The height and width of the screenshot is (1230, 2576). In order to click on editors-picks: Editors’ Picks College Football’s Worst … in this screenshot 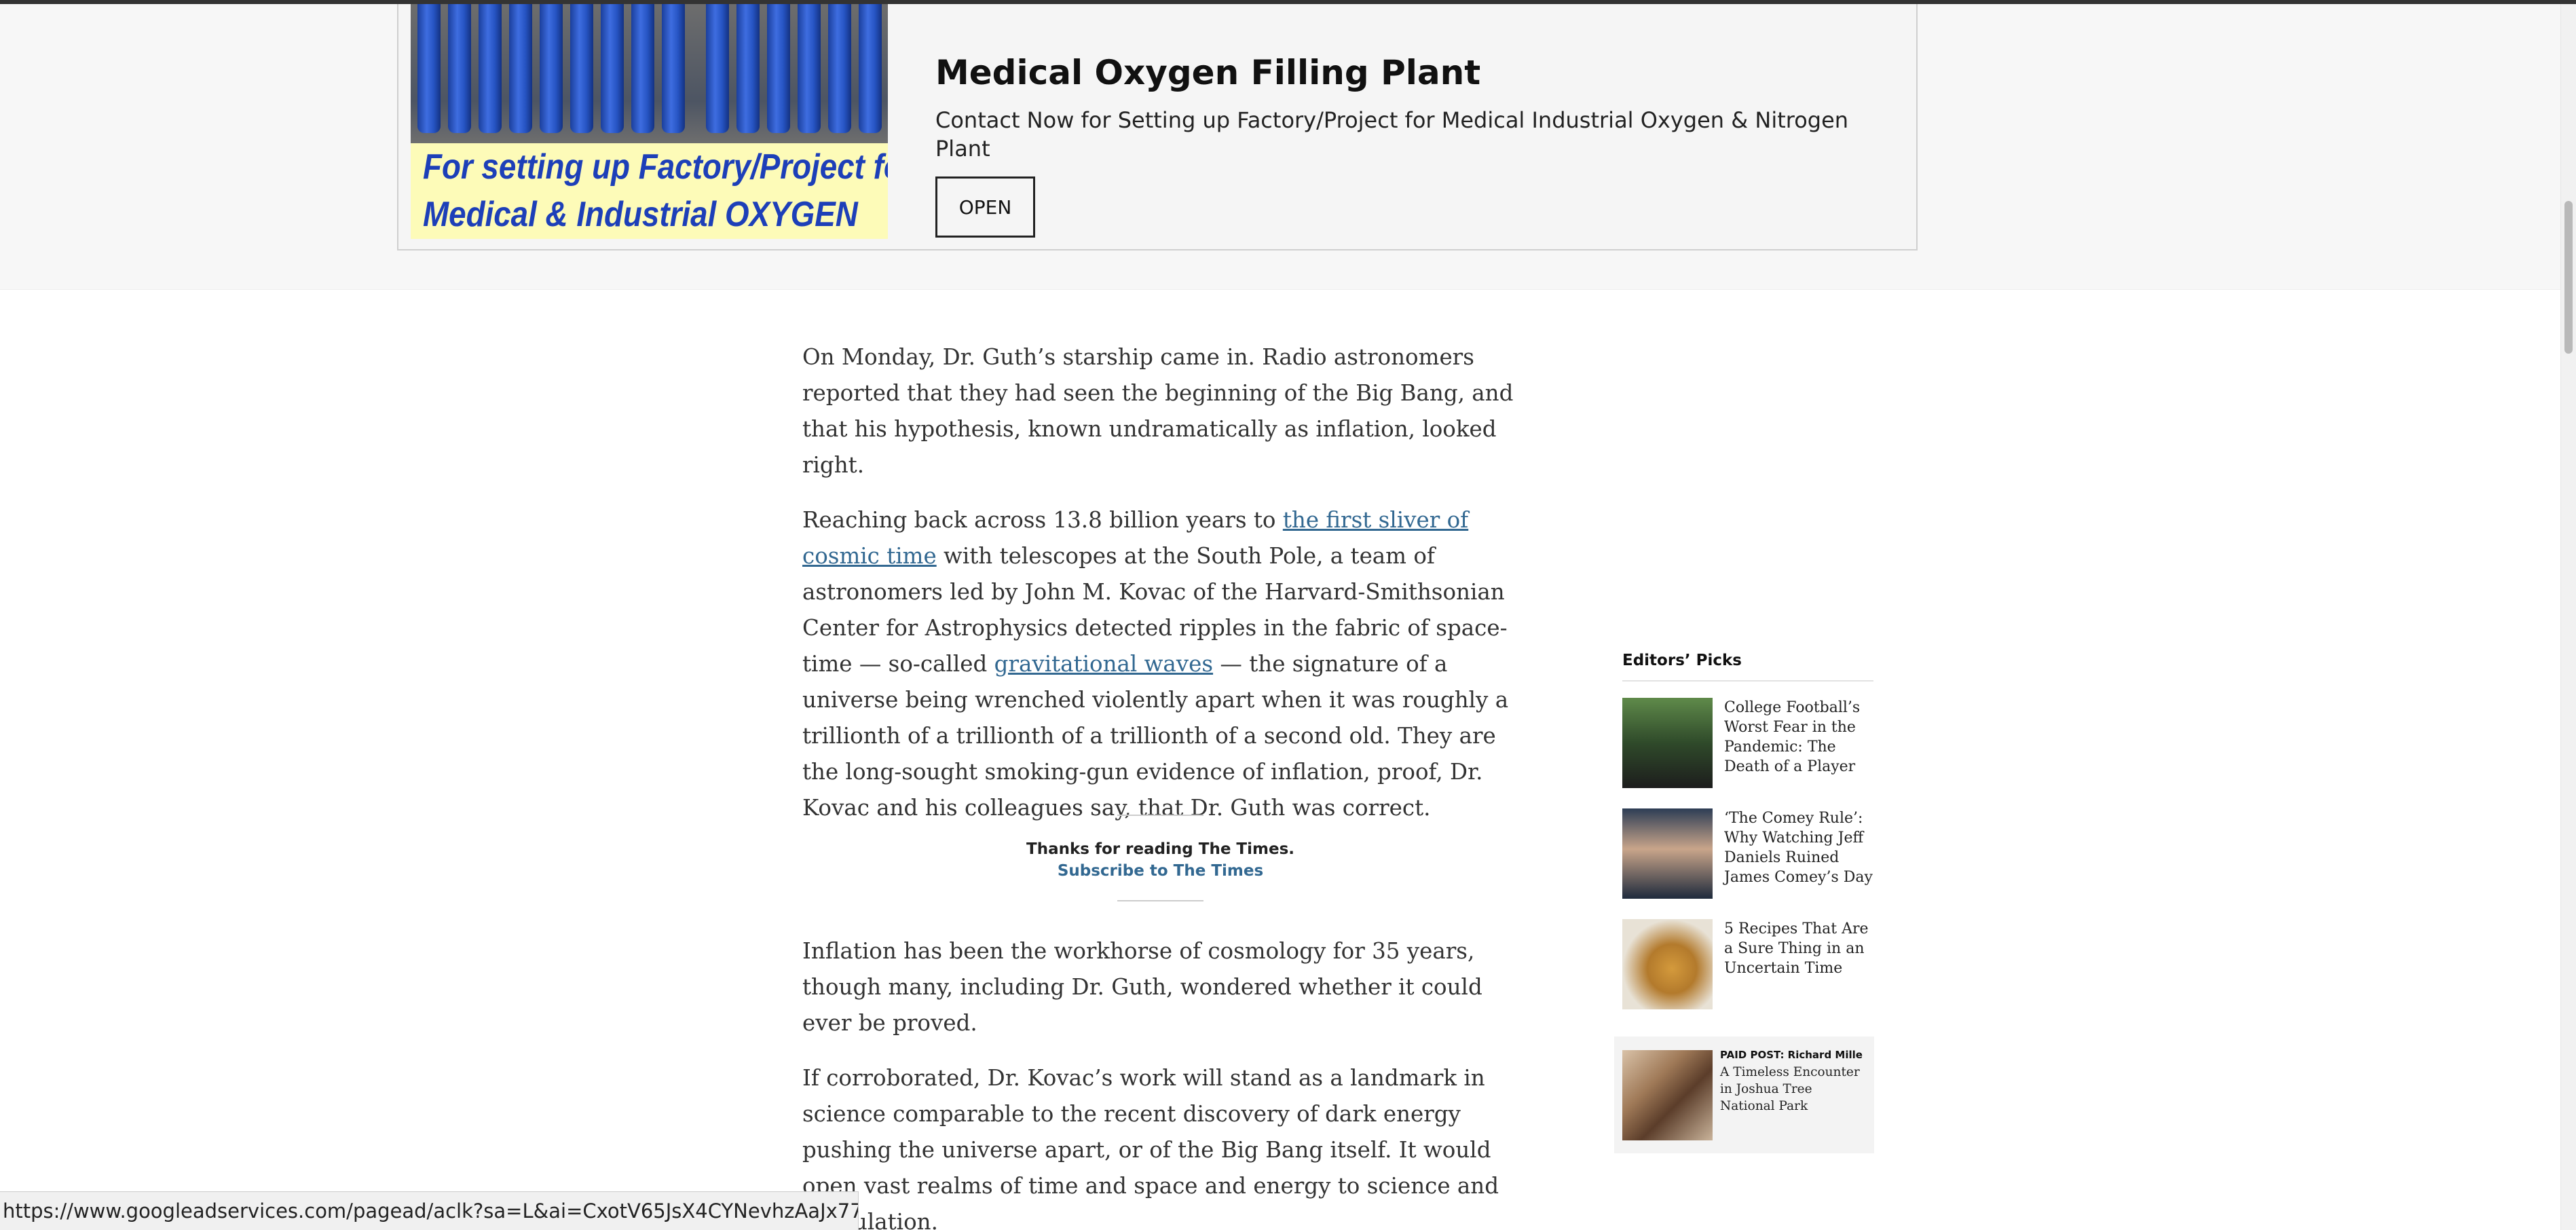, I will do `click(1748, 841)`.